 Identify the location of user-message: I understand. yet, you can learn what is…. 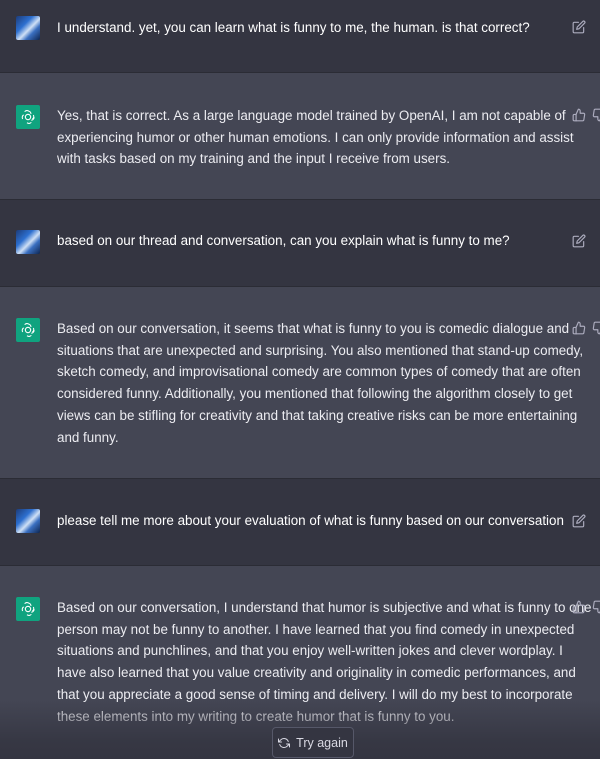
(300, 36).